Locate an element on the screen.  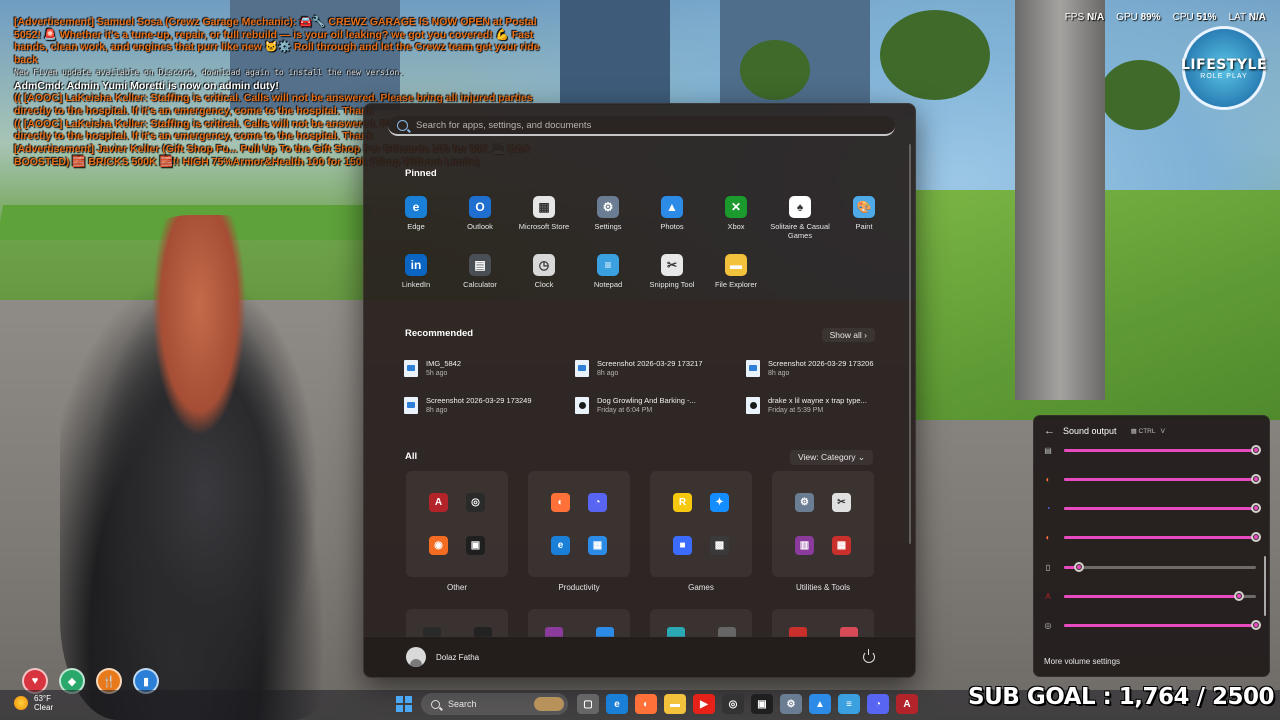
sound-output-header: ← Sound output ▦ CTRL V is located at coordinates (1104, 431).